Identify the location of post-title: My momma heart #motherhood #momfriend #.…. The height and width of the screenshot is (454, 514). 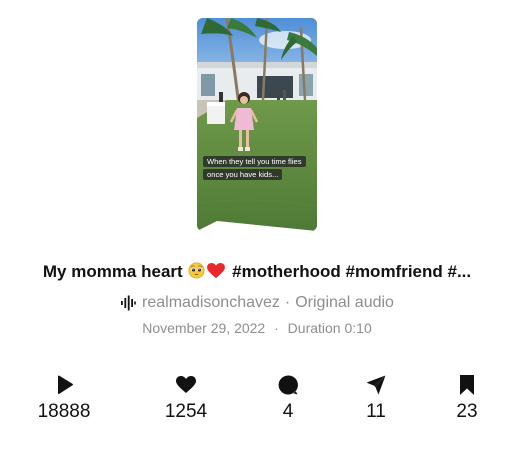
(257, 272).